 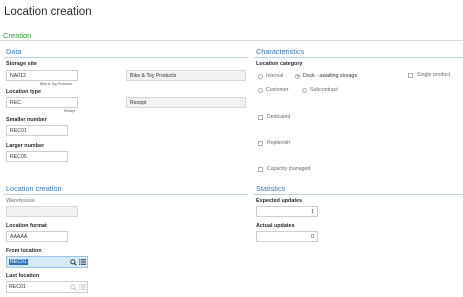 I want to click on from-location-value: REC01, so click(x=38, y=262).